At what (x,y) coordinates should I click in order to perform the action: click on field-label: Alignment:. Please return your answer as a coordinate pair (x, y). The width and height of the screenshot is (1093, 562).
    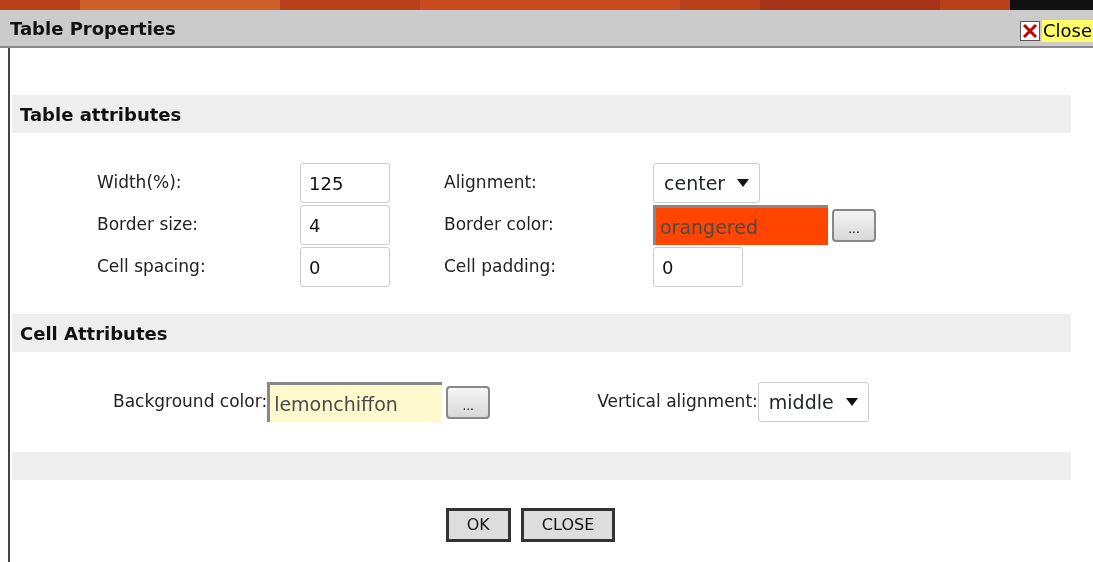
    Looking at the image, I should click on (491, 183).